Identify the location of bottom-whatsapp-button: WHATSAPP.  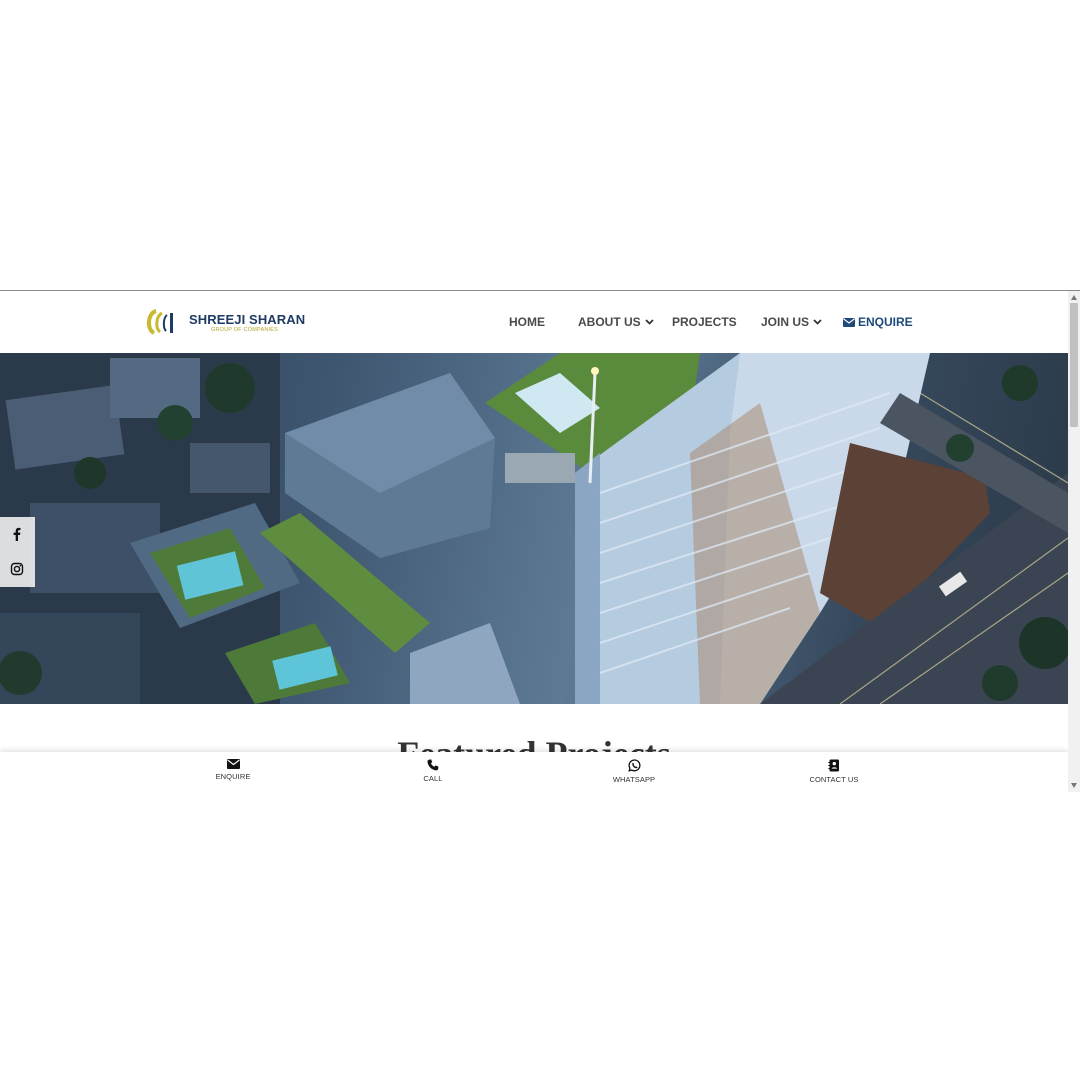
(634, 771).